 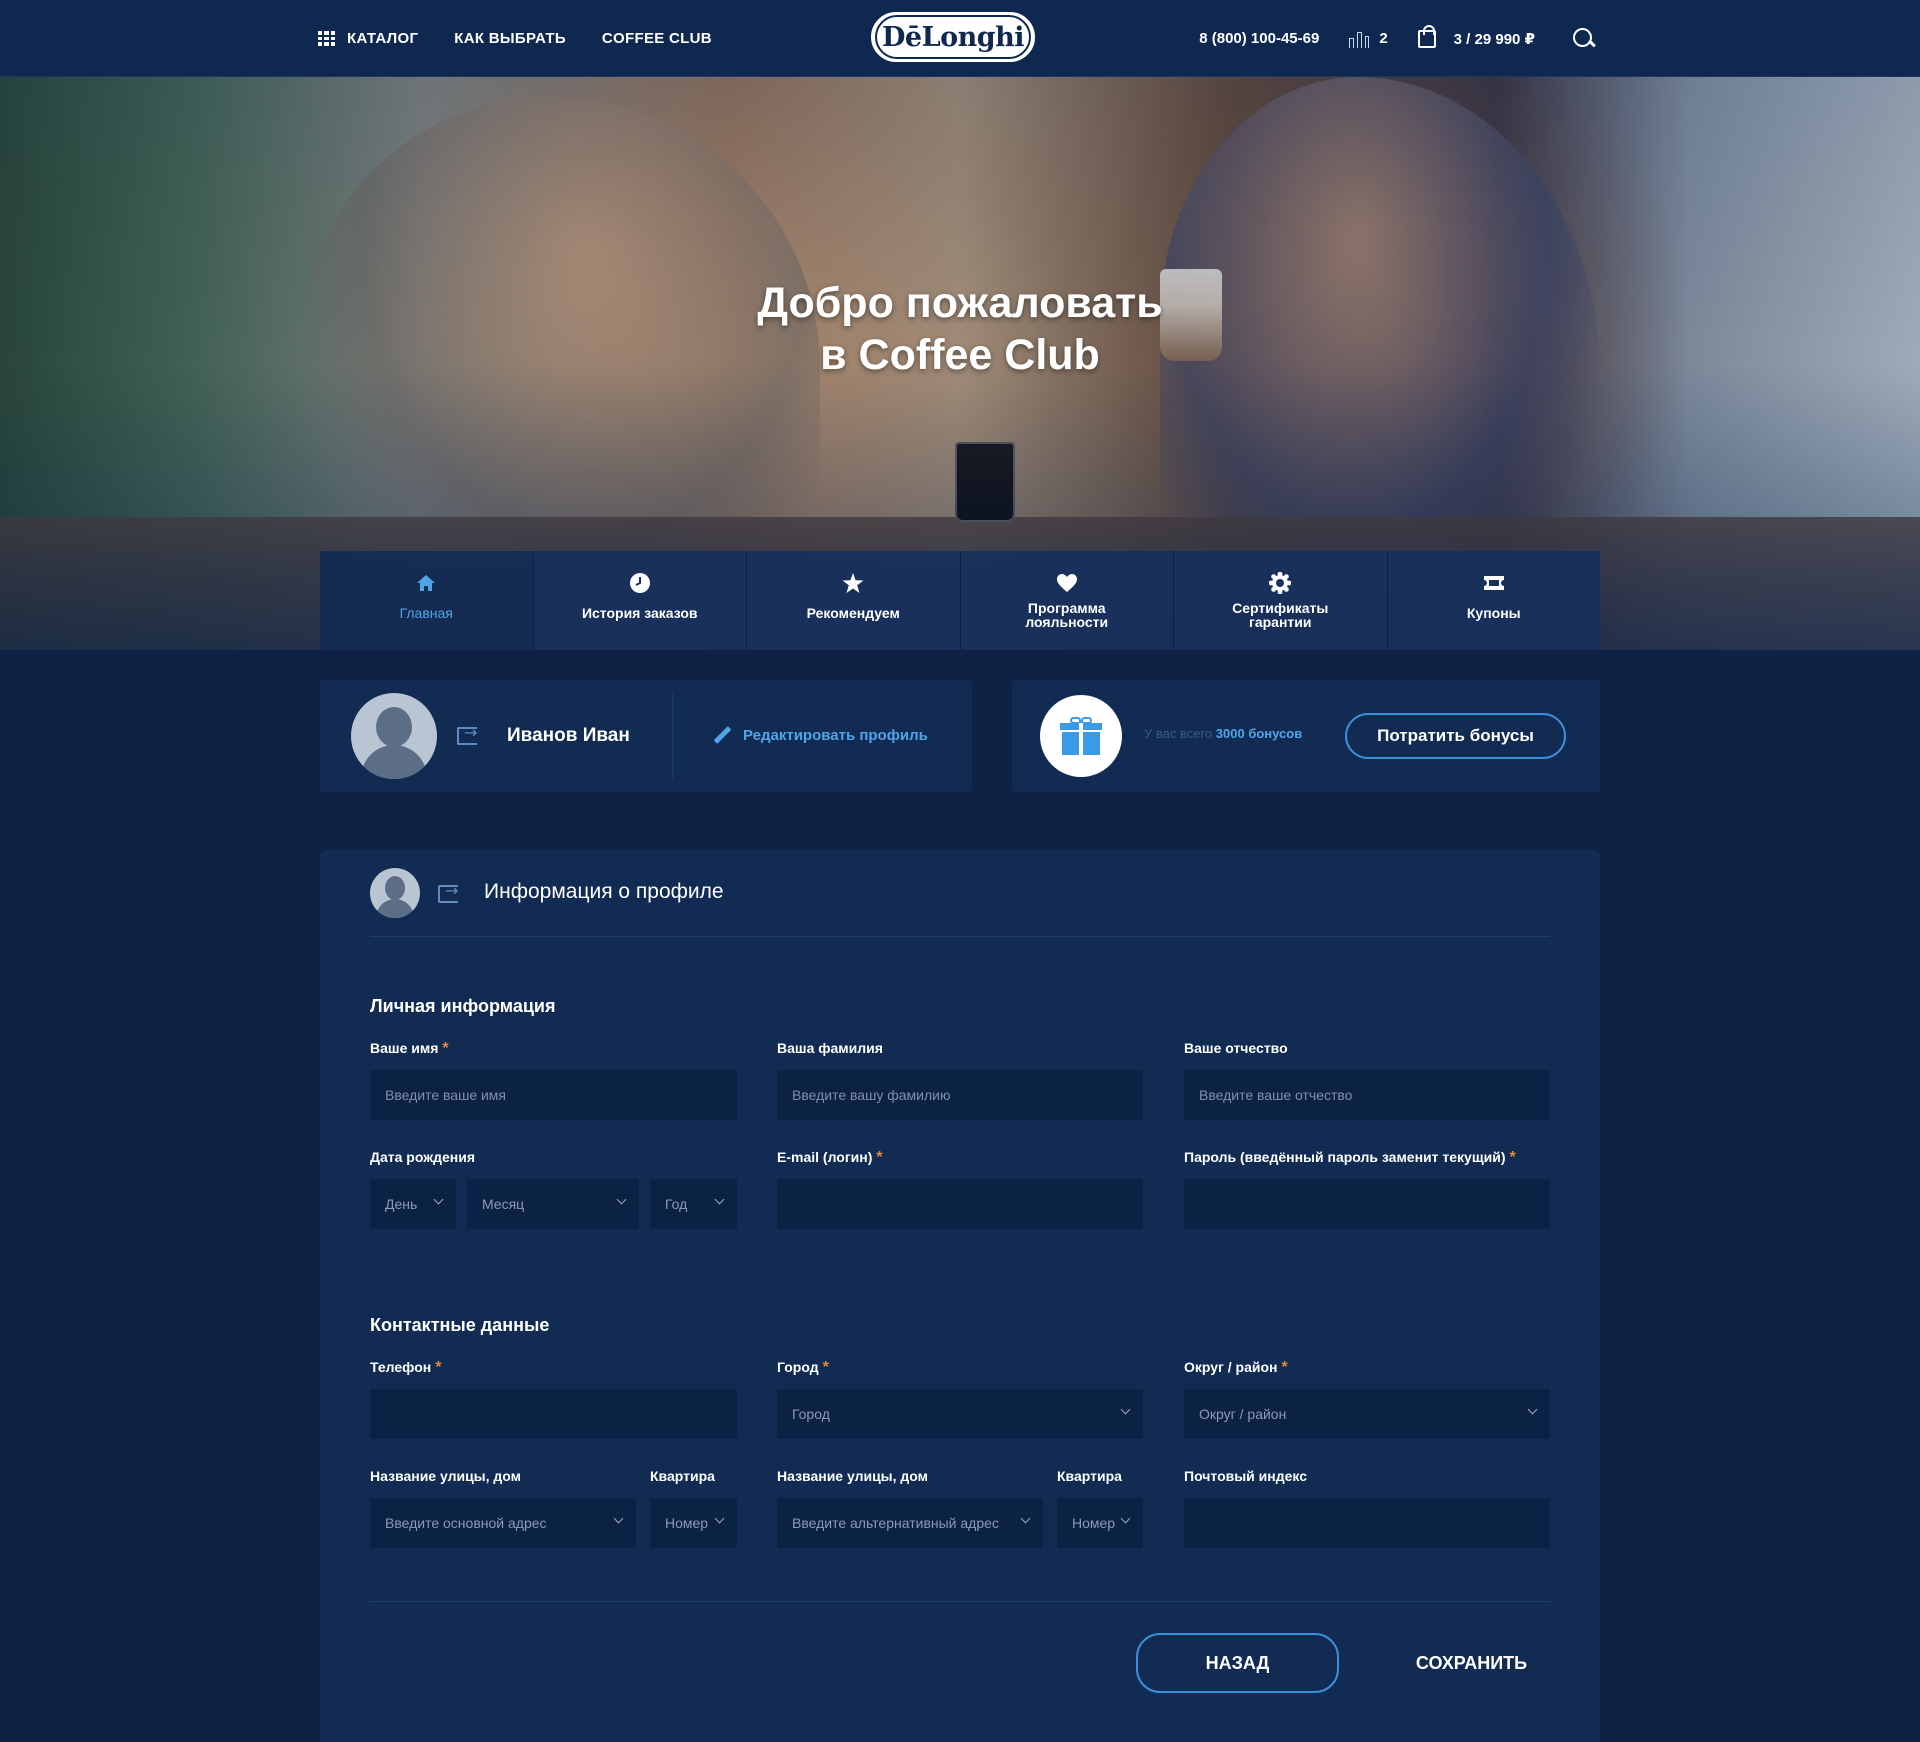 I want to click on phone-field, so click(x=553, y=1414).